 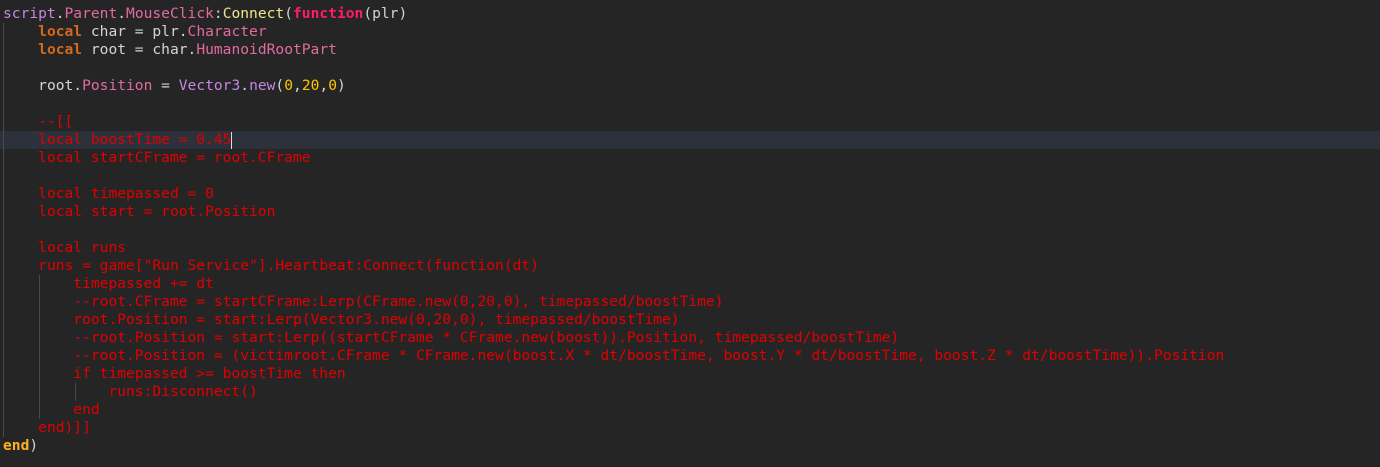 What do you see at coordinates (209, 85) in the screenshot?
I see `code-token: Vector3` at bounding box center [209, 85].